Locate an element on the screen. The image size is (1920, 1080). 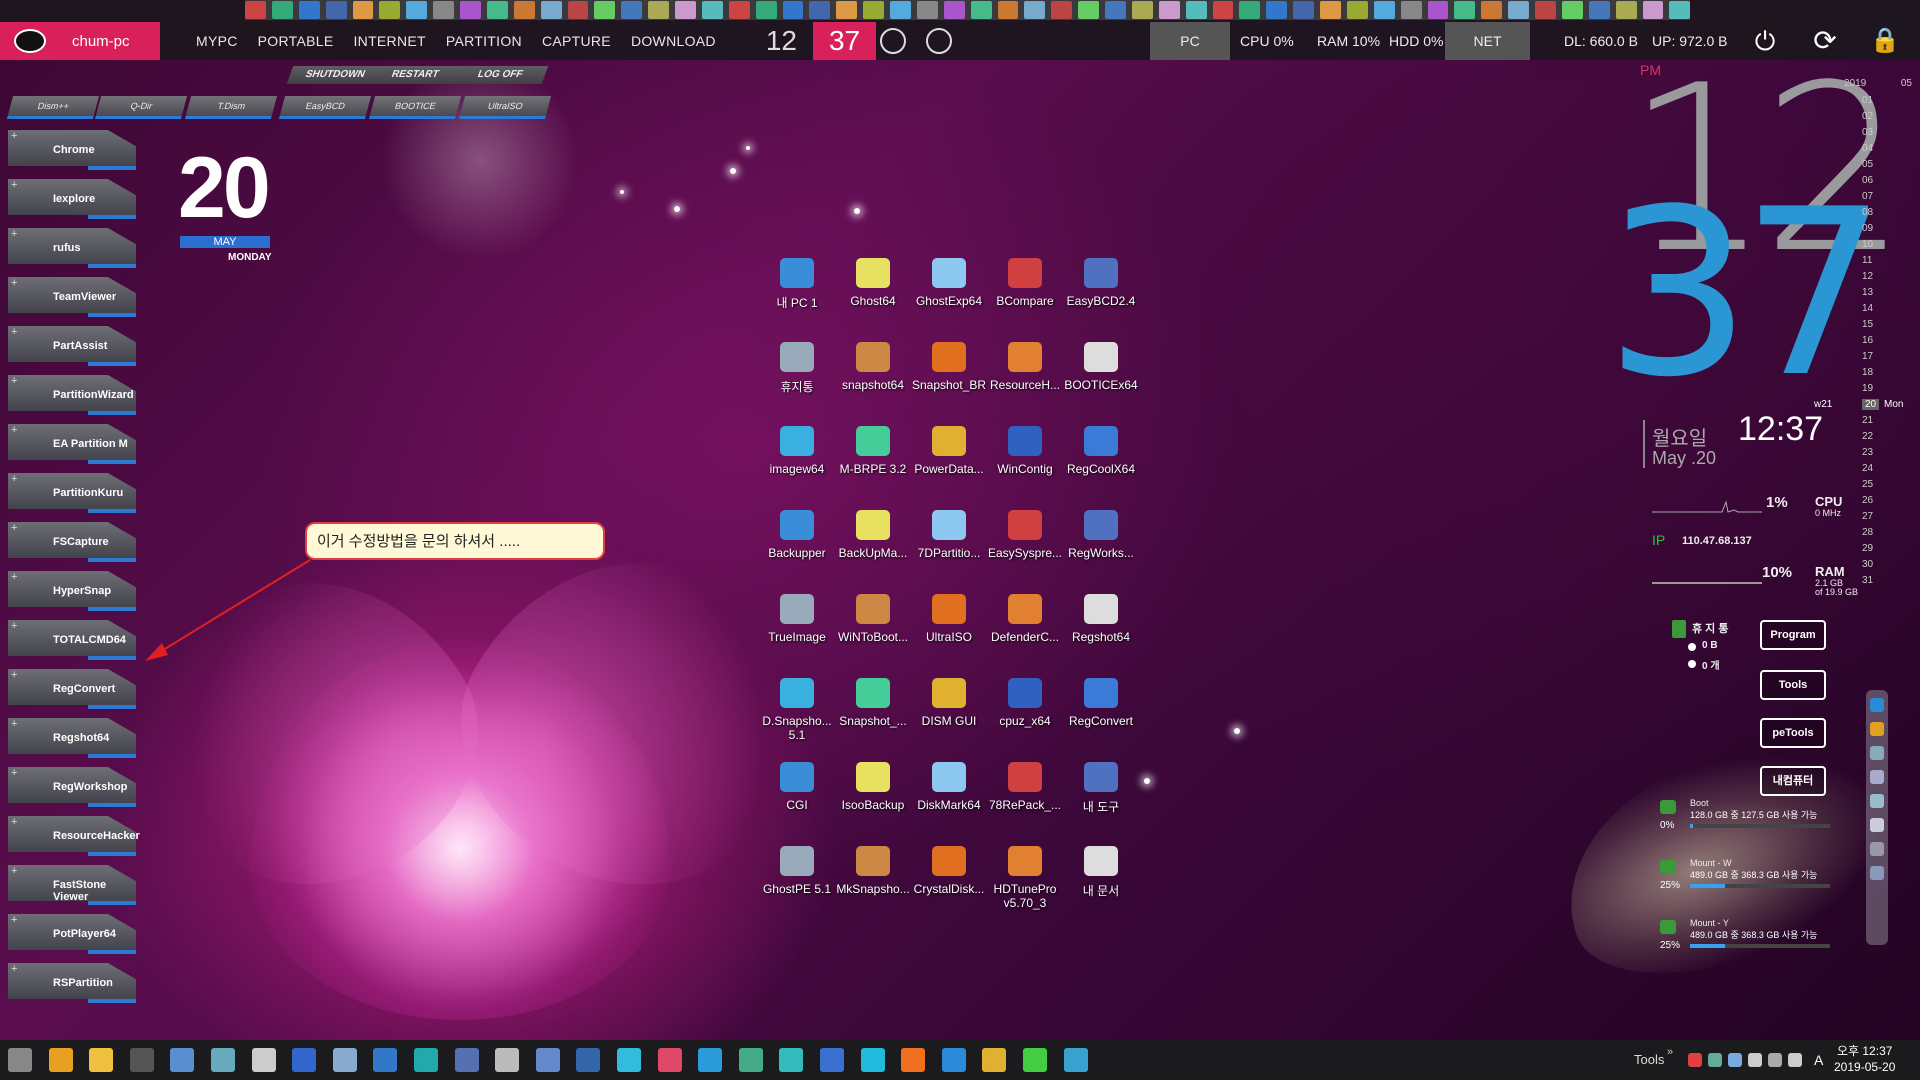
wifi-icon is located at coordinates (669, 1060).